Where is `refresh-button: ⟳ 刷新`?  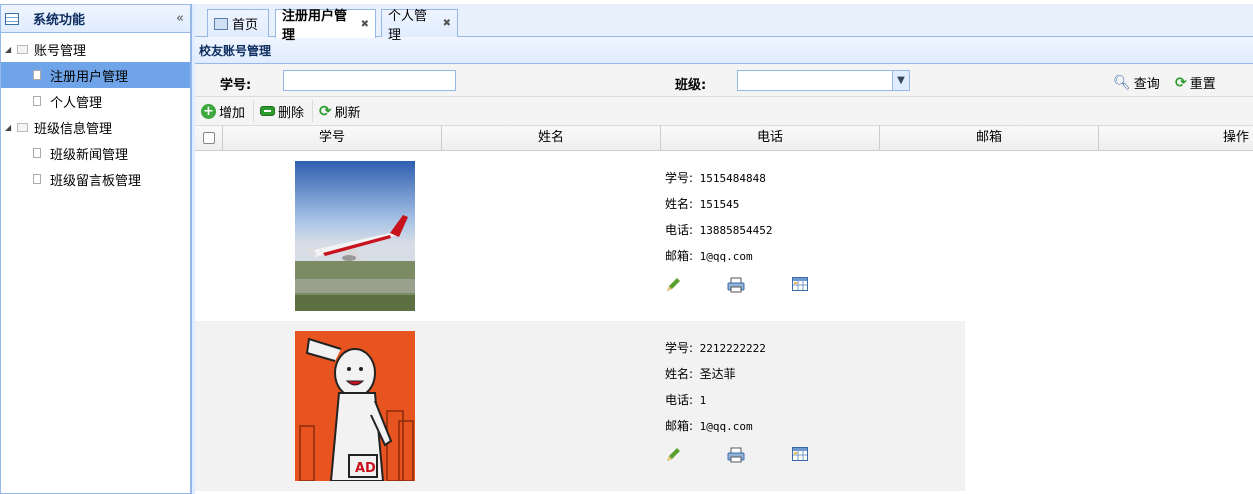 refresh-button: ⟳ 刷新 is located at coordinates (344, 111).